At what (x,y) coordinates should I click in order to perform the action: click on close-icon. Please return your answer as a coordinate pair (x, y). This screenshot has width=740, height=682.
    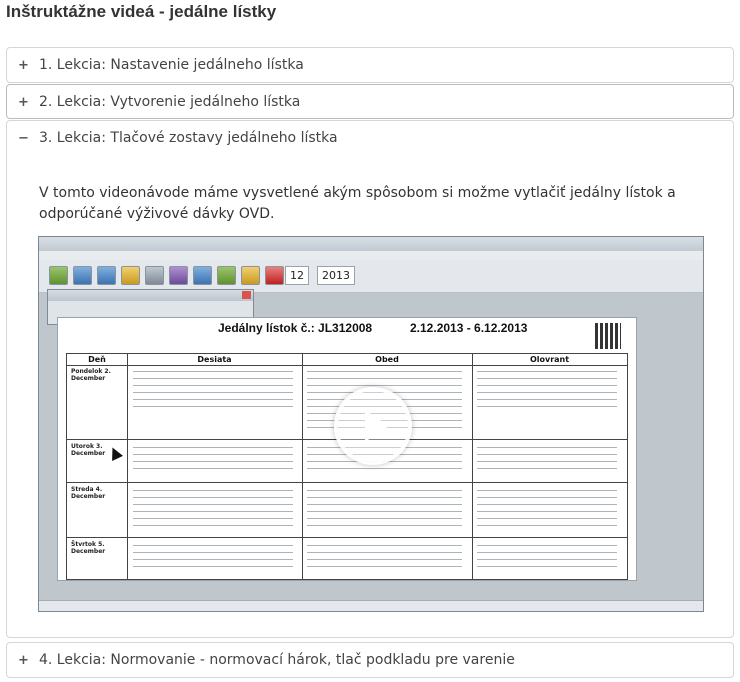
    Looking at the image, I should click on (246, 295).